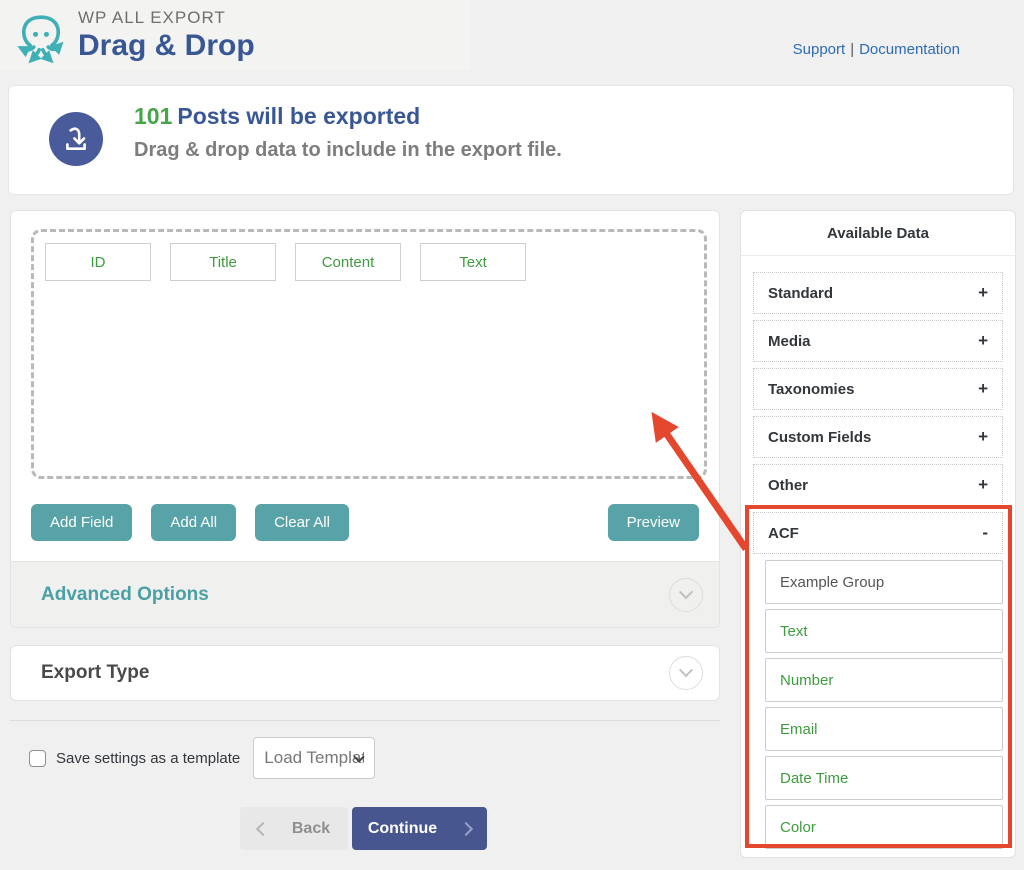 The height and width of the screenshot is (870, 1024). What do you see at coordinates (985, 533) in the screenshot?
I see `minus-icon: -` at bounding box center [985, 533].